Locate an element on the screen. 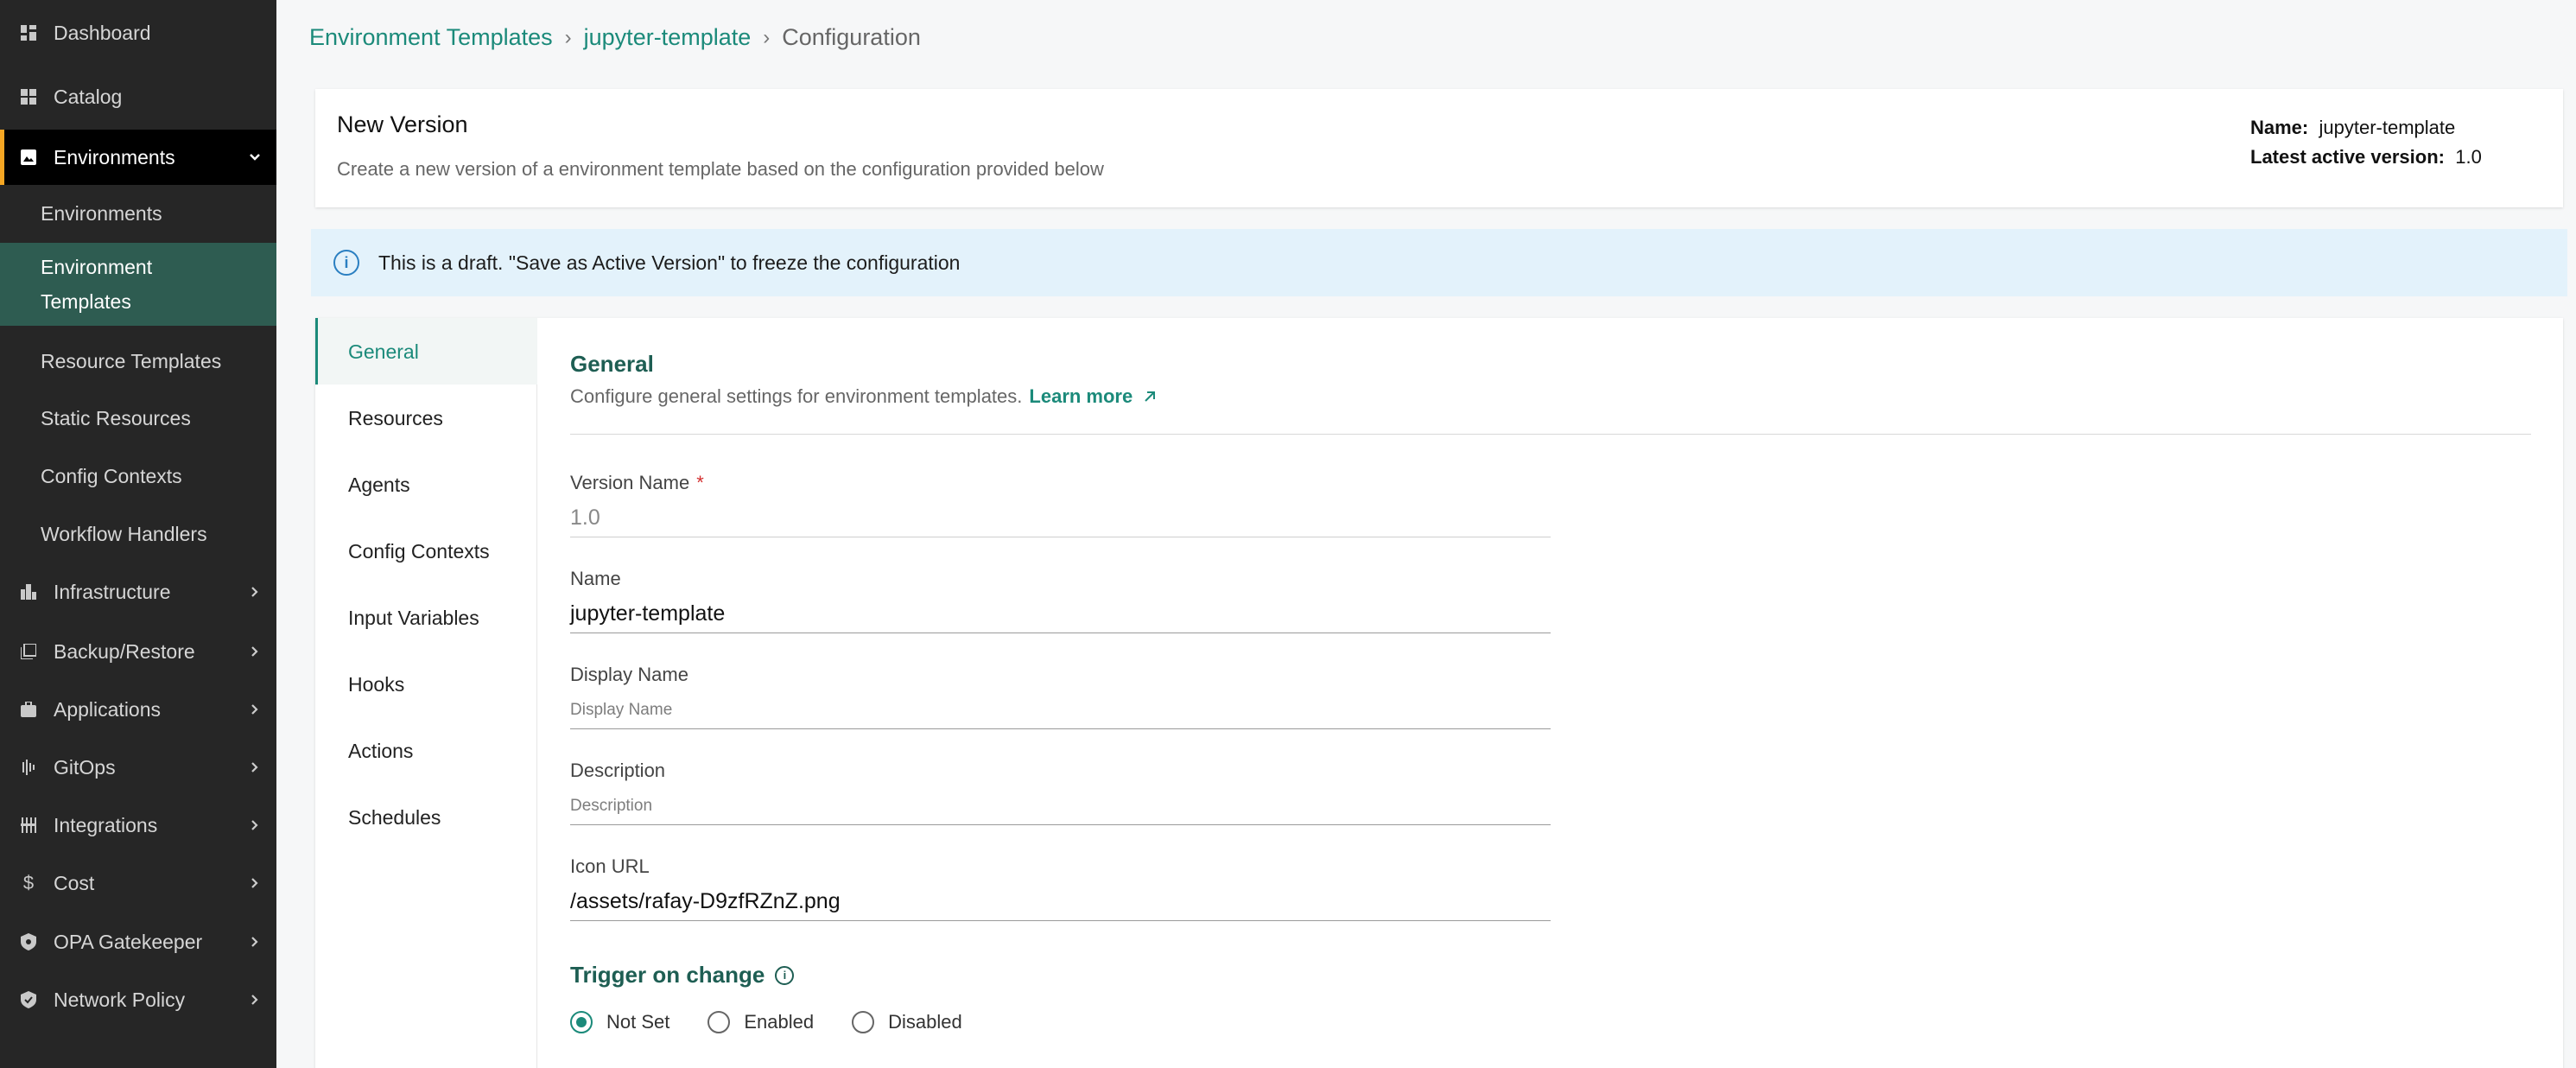  version-name-input: 1.0 is located at coordinates (1060, 518).